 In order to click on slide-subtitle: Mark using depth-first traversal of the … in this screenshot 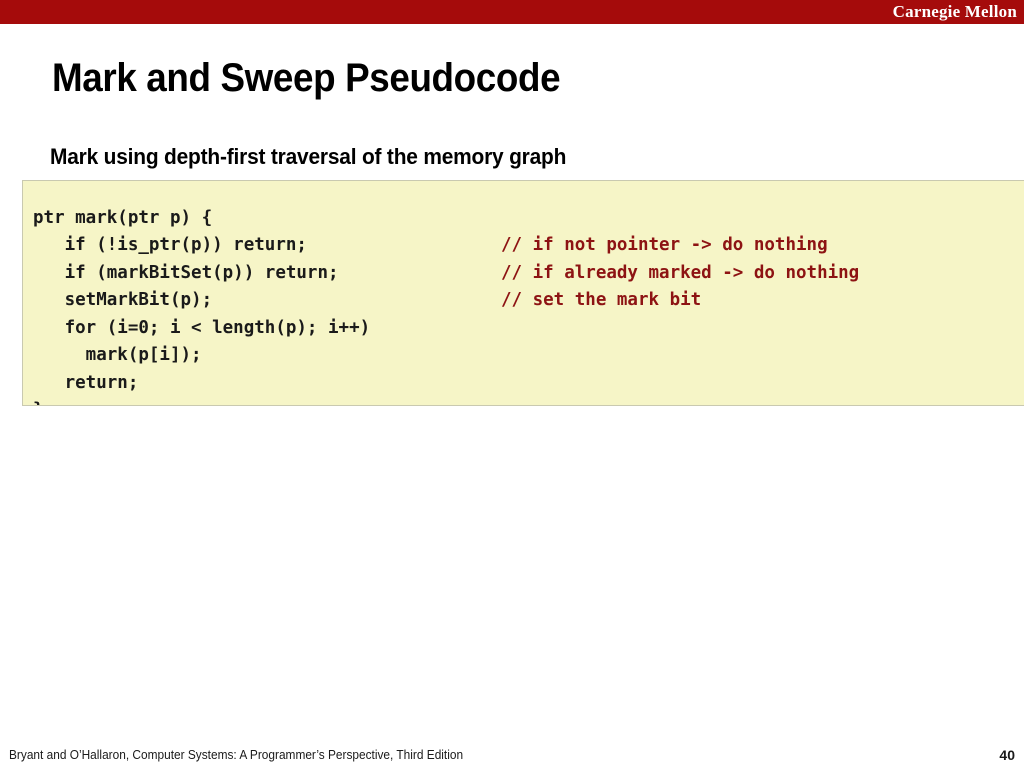, I will do `click(308, 156)`.